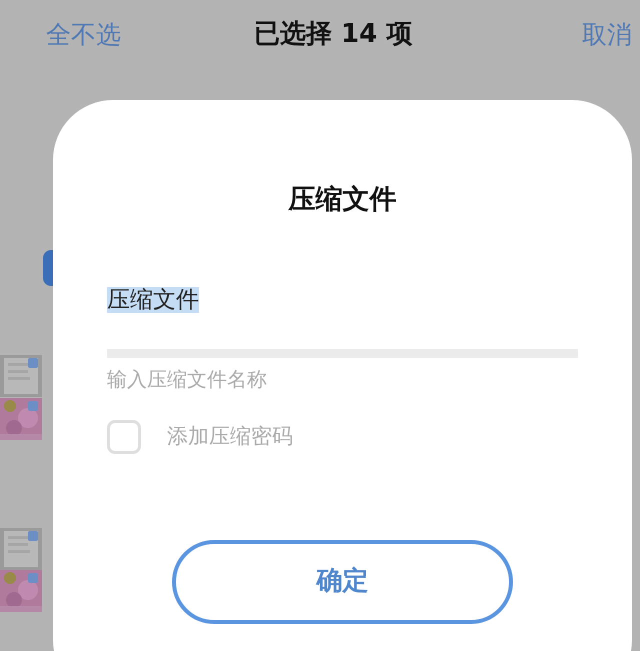  What do you see at coordinates (124, 437) in the screenshot?
I see `password-checkbox` at bounding box center [124, 437].